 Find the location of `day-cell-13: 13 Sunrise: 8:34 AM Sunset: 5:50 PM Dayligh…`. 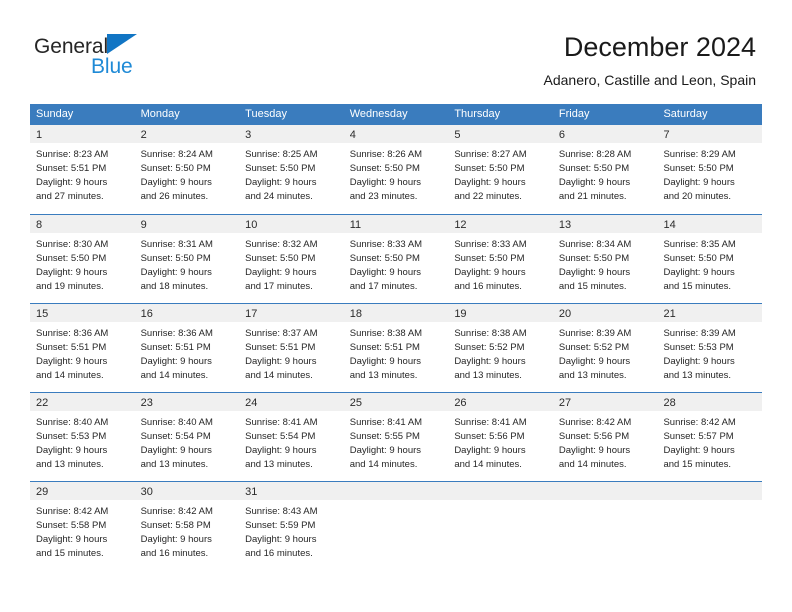

day-cell-13: 13 Sunrise: 8:34 AM Sunset: 5:50 PM Dayligh… is located at coordinates (605, 259).